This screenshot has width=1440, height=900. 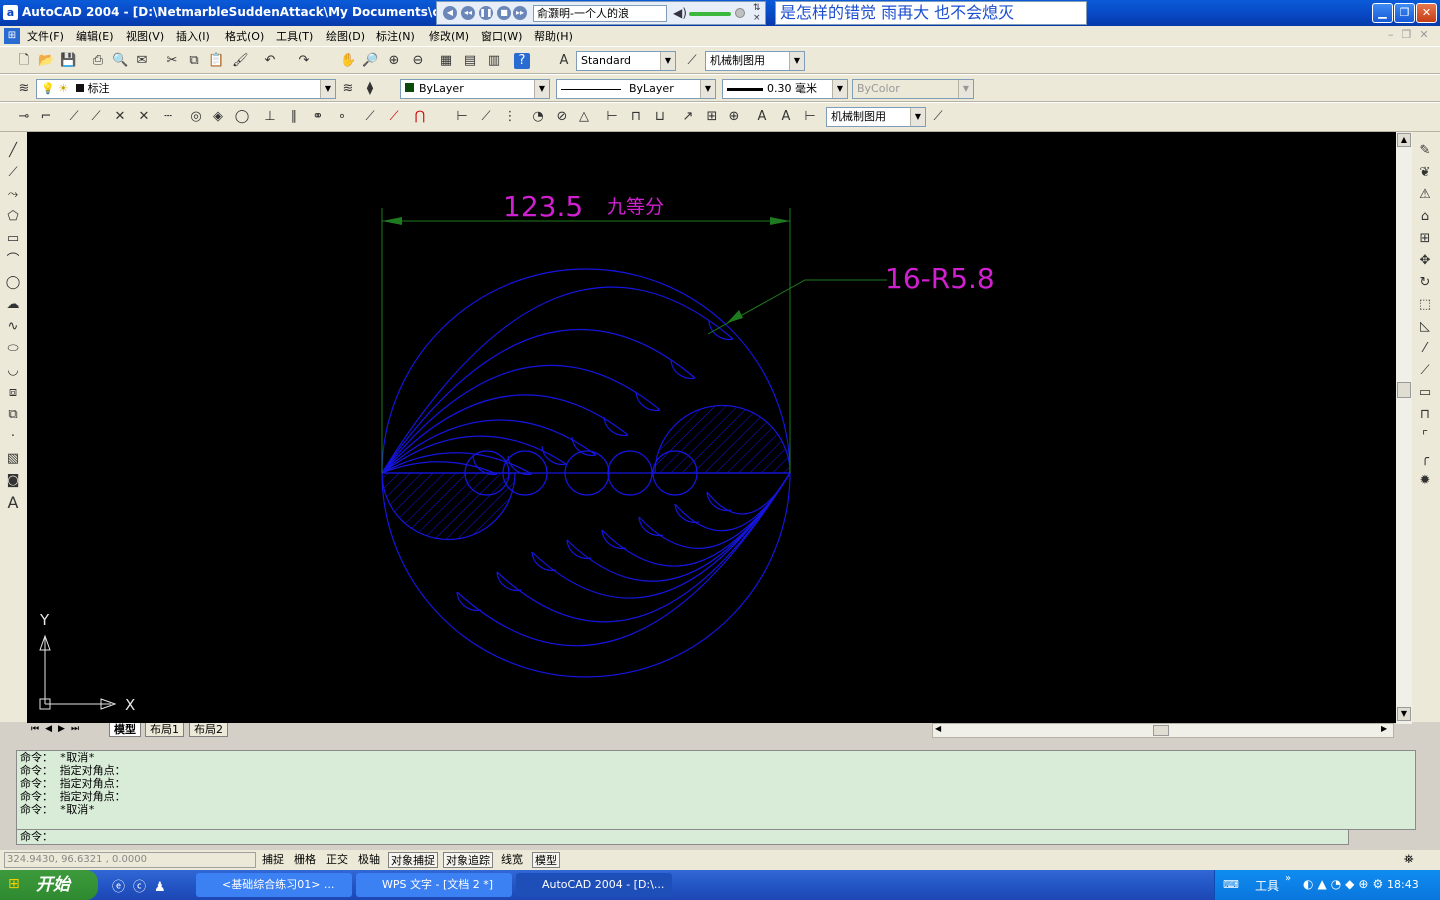 I want to click on snap-node-icon: ⚭, so click(x=318, y=117).